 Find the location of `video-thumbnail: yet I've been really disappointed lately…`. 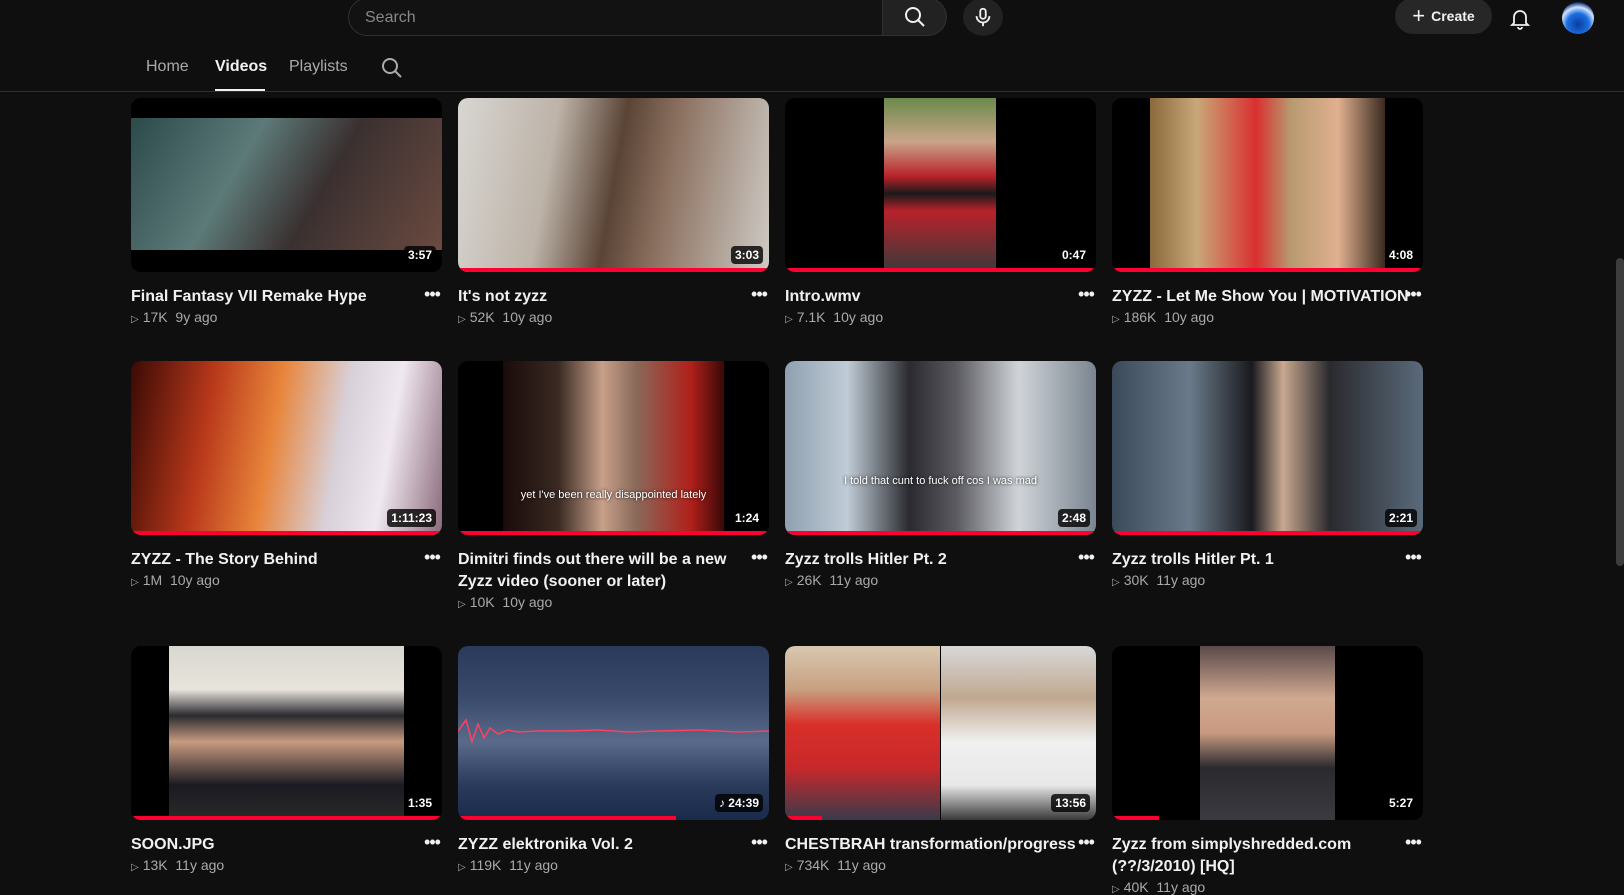

video-thumbnail: yet I've been really disappointed lately… is located at coordinates (613, 448).